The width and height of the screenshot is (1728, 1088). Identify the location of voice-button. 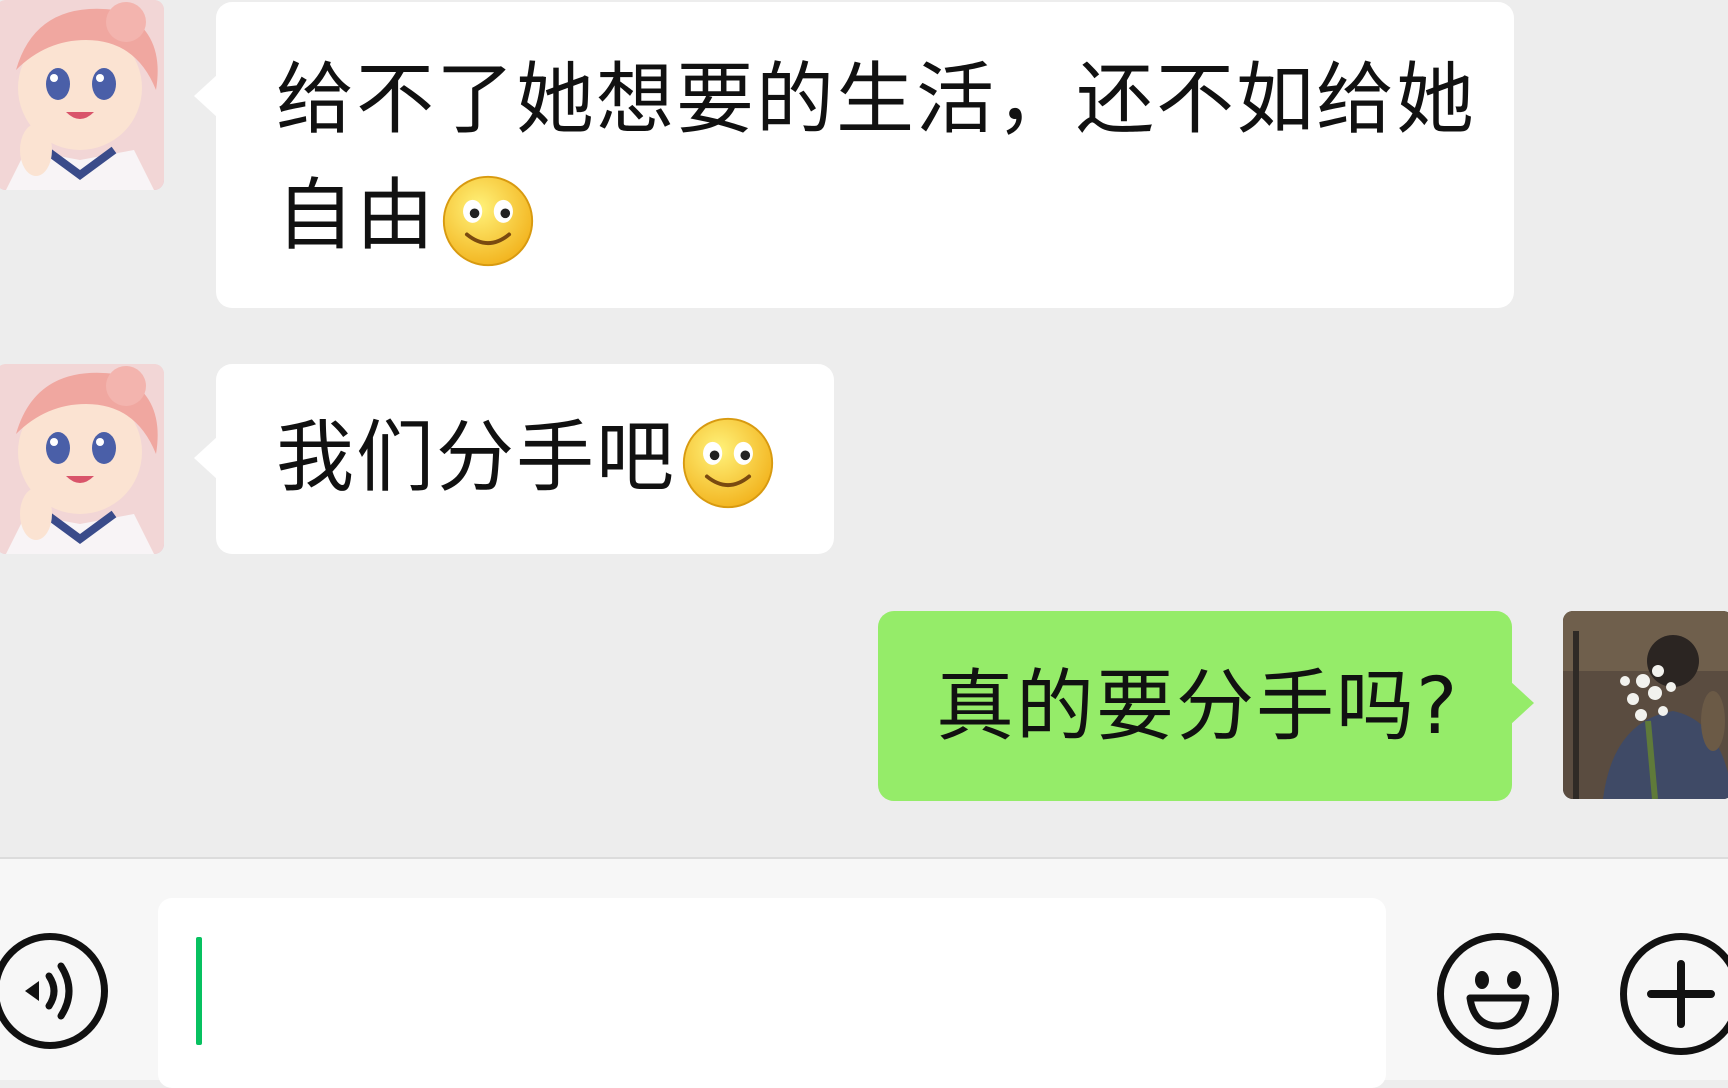
(54, 991).